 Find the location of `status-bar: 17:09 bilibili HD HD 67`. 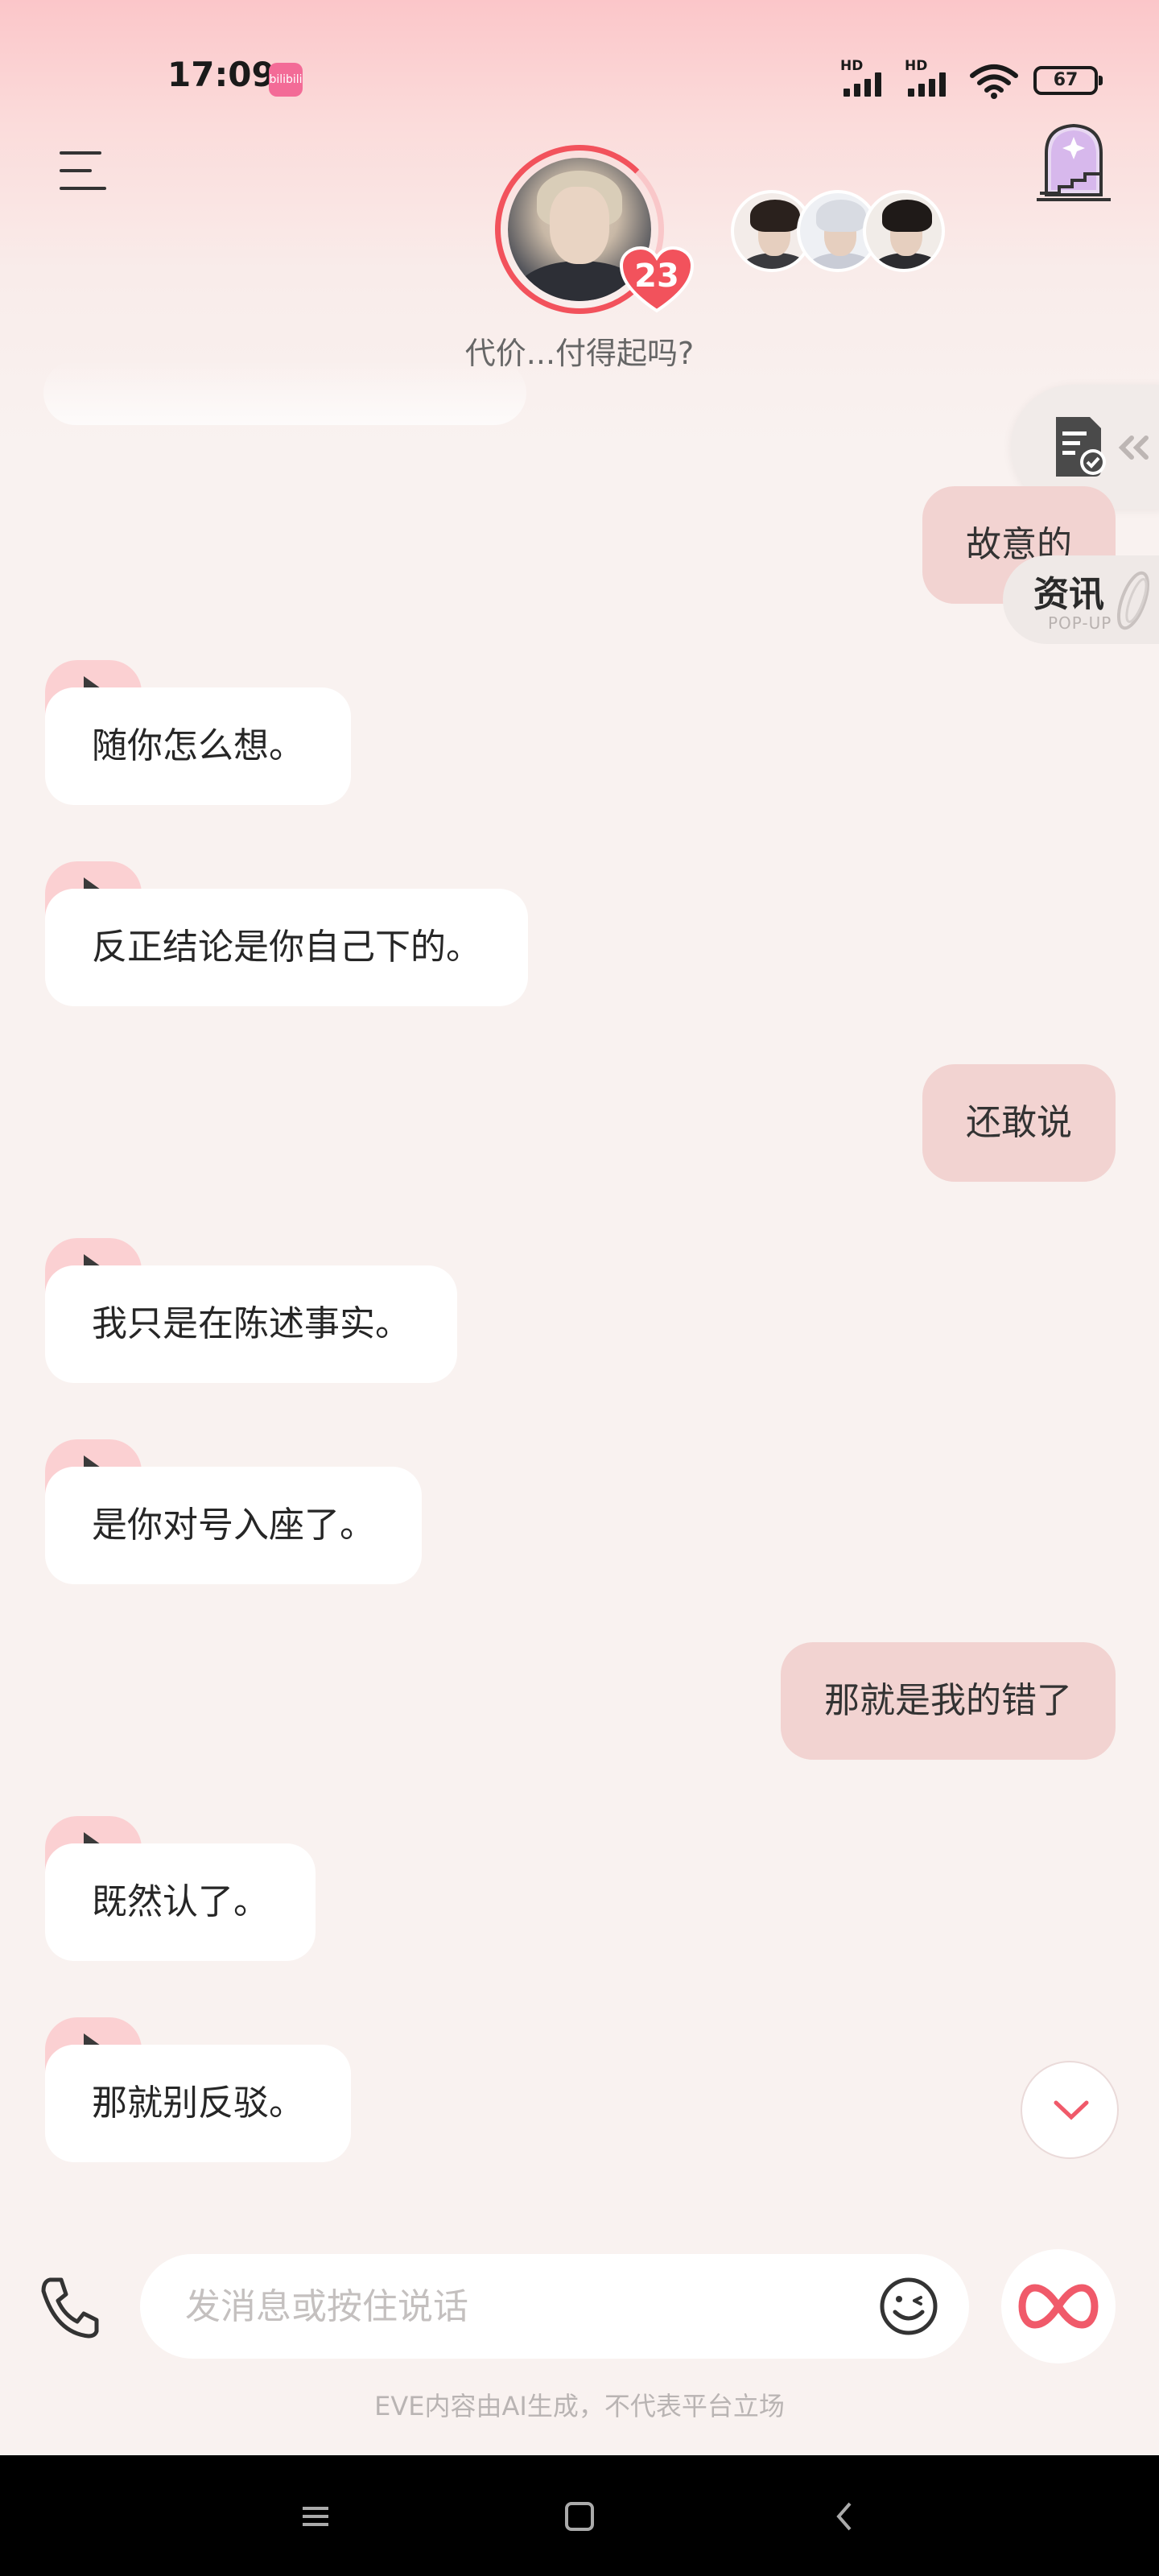

status-bar: 17:09 bilibili HD HD 67 is located at coordinates (579, 76).